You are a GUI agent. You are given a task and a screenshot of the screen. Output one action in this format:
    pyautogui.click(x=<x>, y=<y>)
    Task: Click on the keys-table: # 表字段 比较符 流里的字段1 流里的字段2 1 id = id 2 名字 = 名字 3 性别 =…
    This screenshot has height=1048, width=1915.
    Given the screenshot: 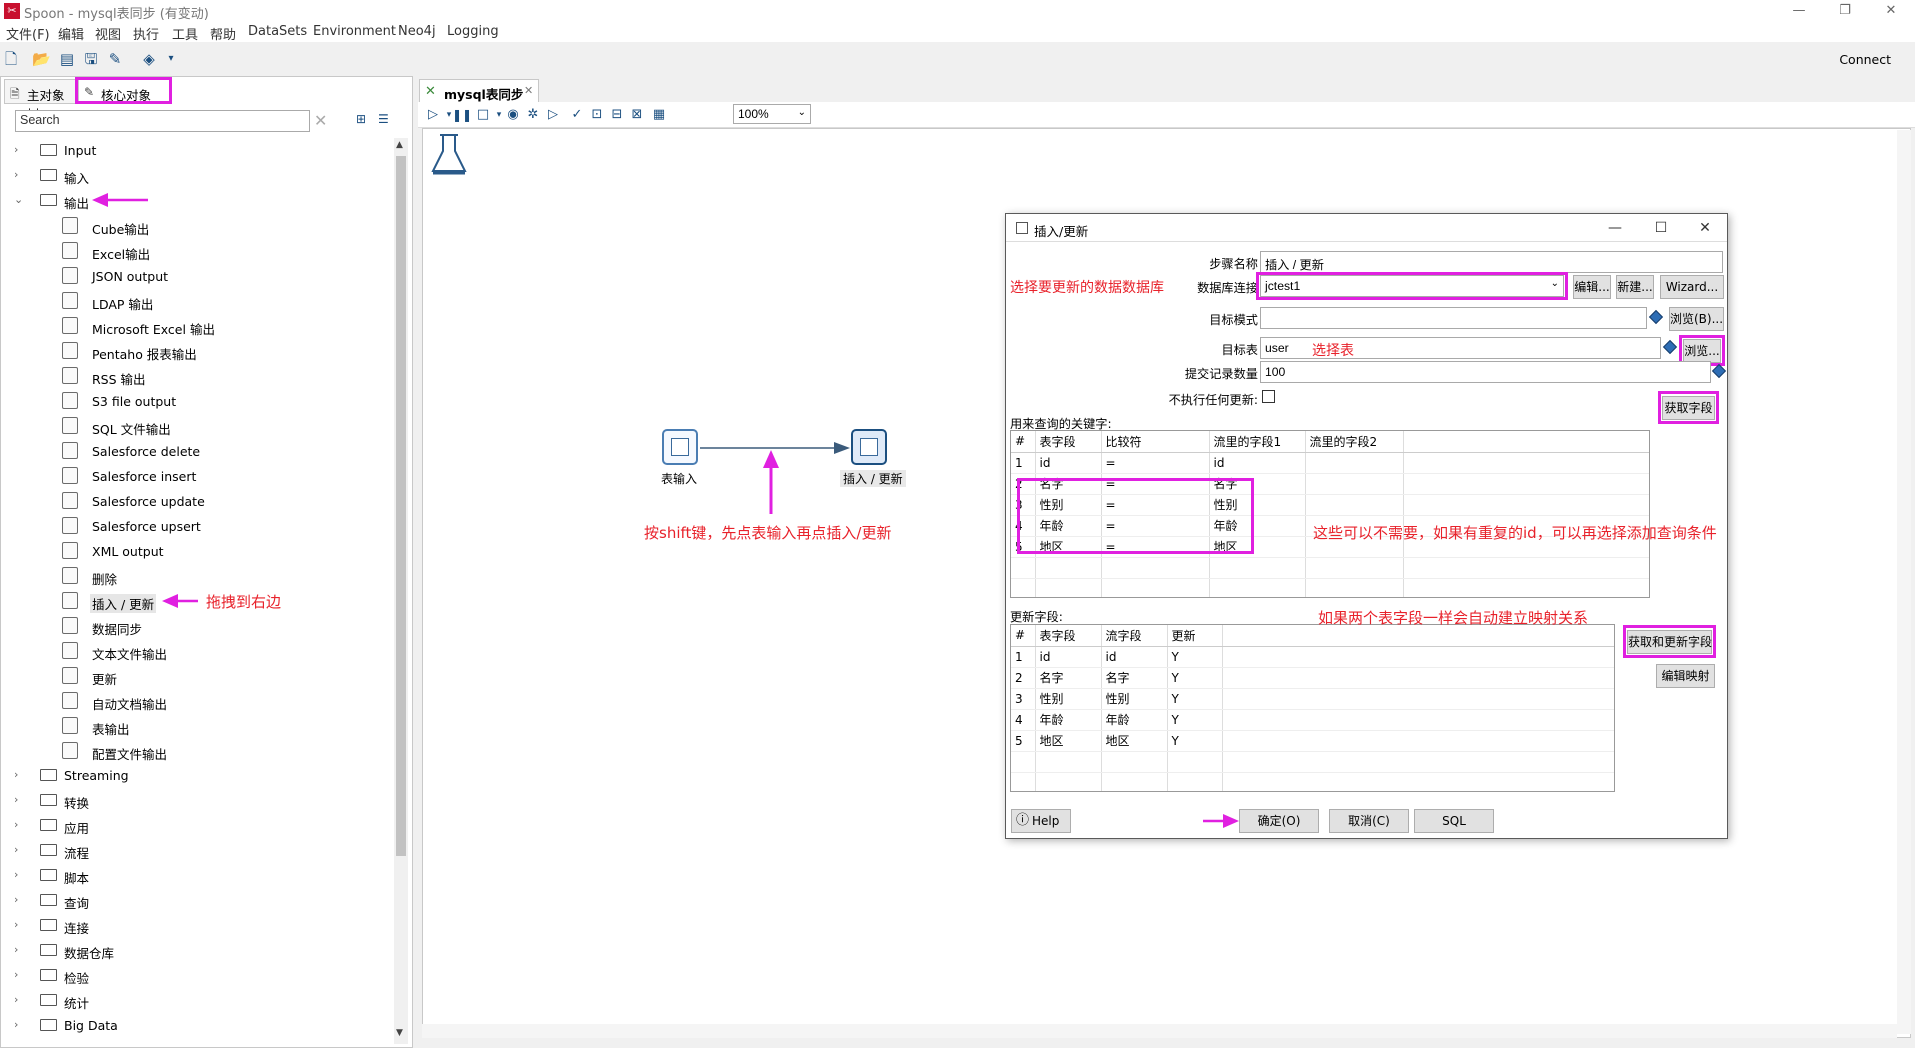 What is the action you would take?
    pyautogui.click(x=1330, y=514)
    